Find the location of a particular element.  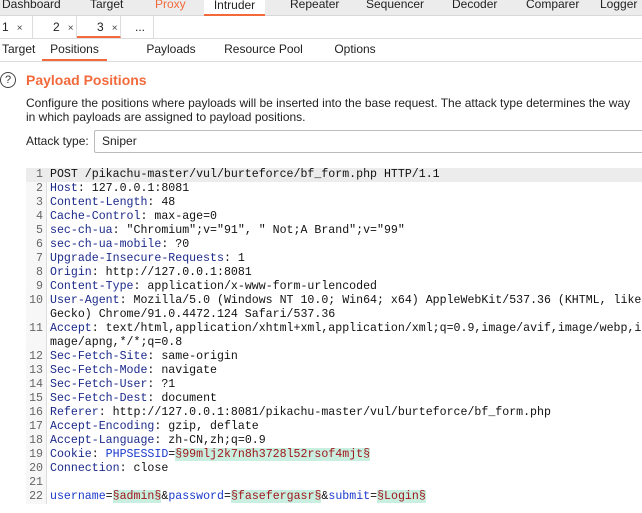

line-number: 16 is located at coordinates (36, 412).